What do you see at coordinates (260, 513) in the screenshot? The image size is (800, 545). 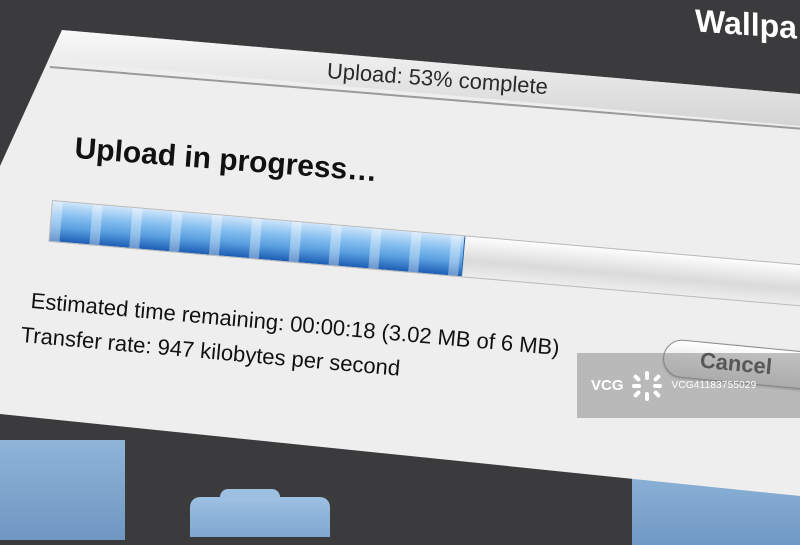 I see `folder-icon` at bounding box center [260, 513].